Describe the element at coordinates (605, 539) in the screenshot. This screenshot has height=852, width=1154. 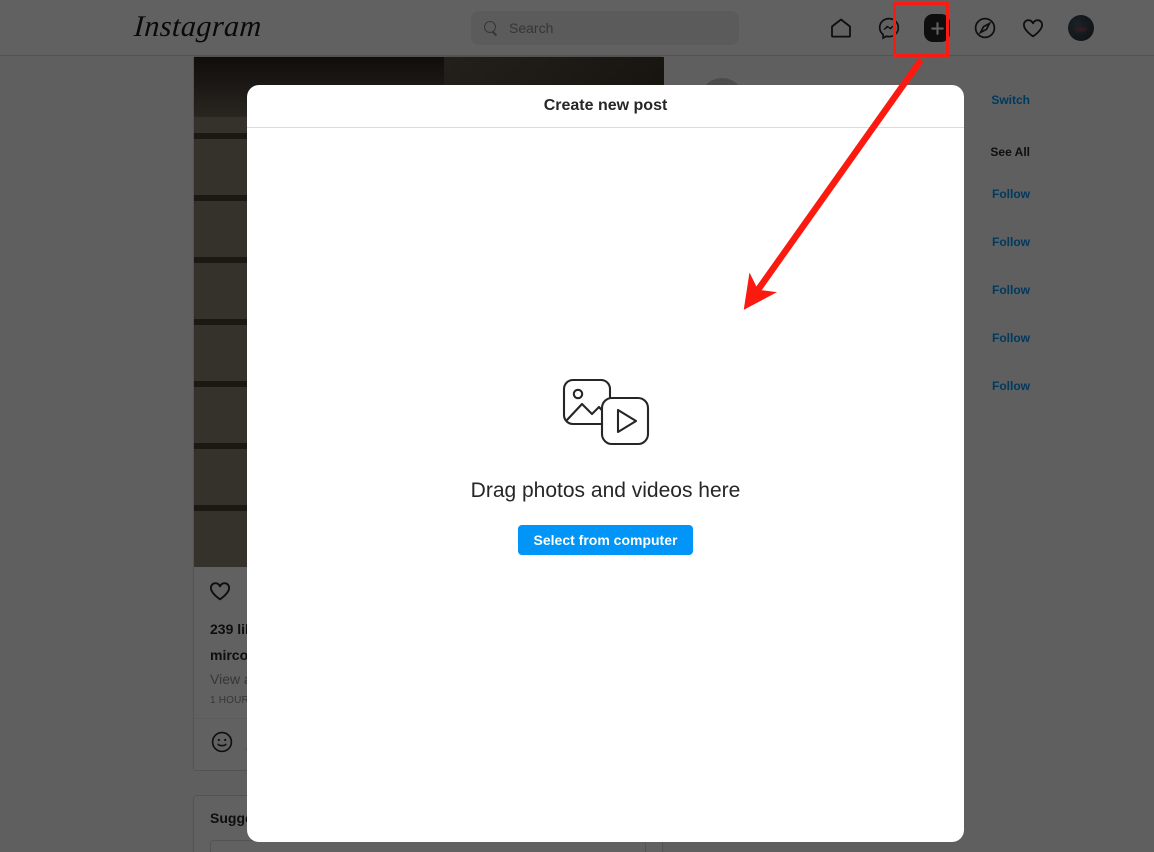
I see `select-from-computer-button: Select from computer` at that location.